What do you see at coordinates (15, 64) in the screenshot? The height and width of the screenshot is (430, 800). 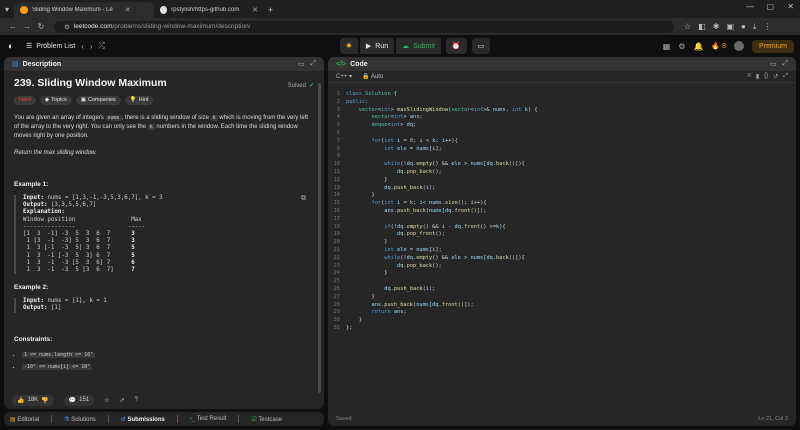 I see `document-icon: ▤` at bounding box center [15, 64].